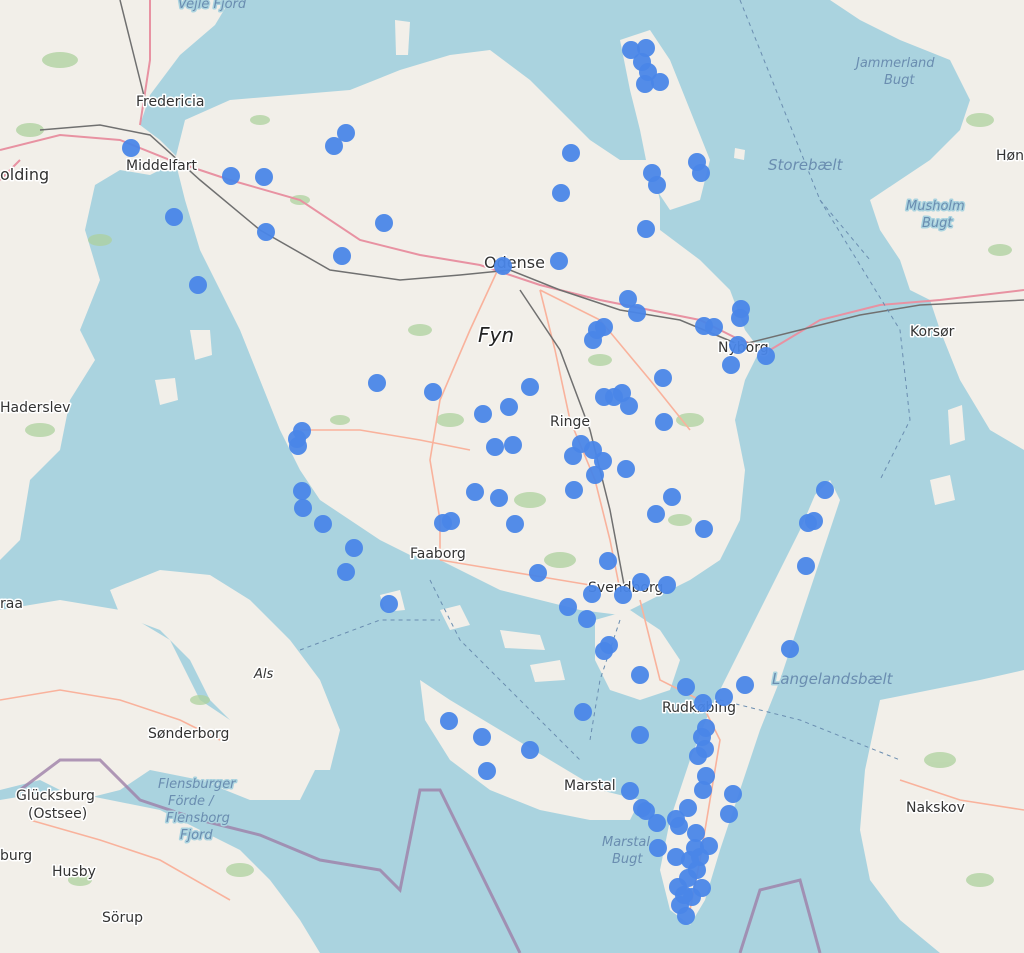 The image size is (1024, 953). I want to click on label-langelandsbaelt: Langelandsbælt, so click(833, 679).